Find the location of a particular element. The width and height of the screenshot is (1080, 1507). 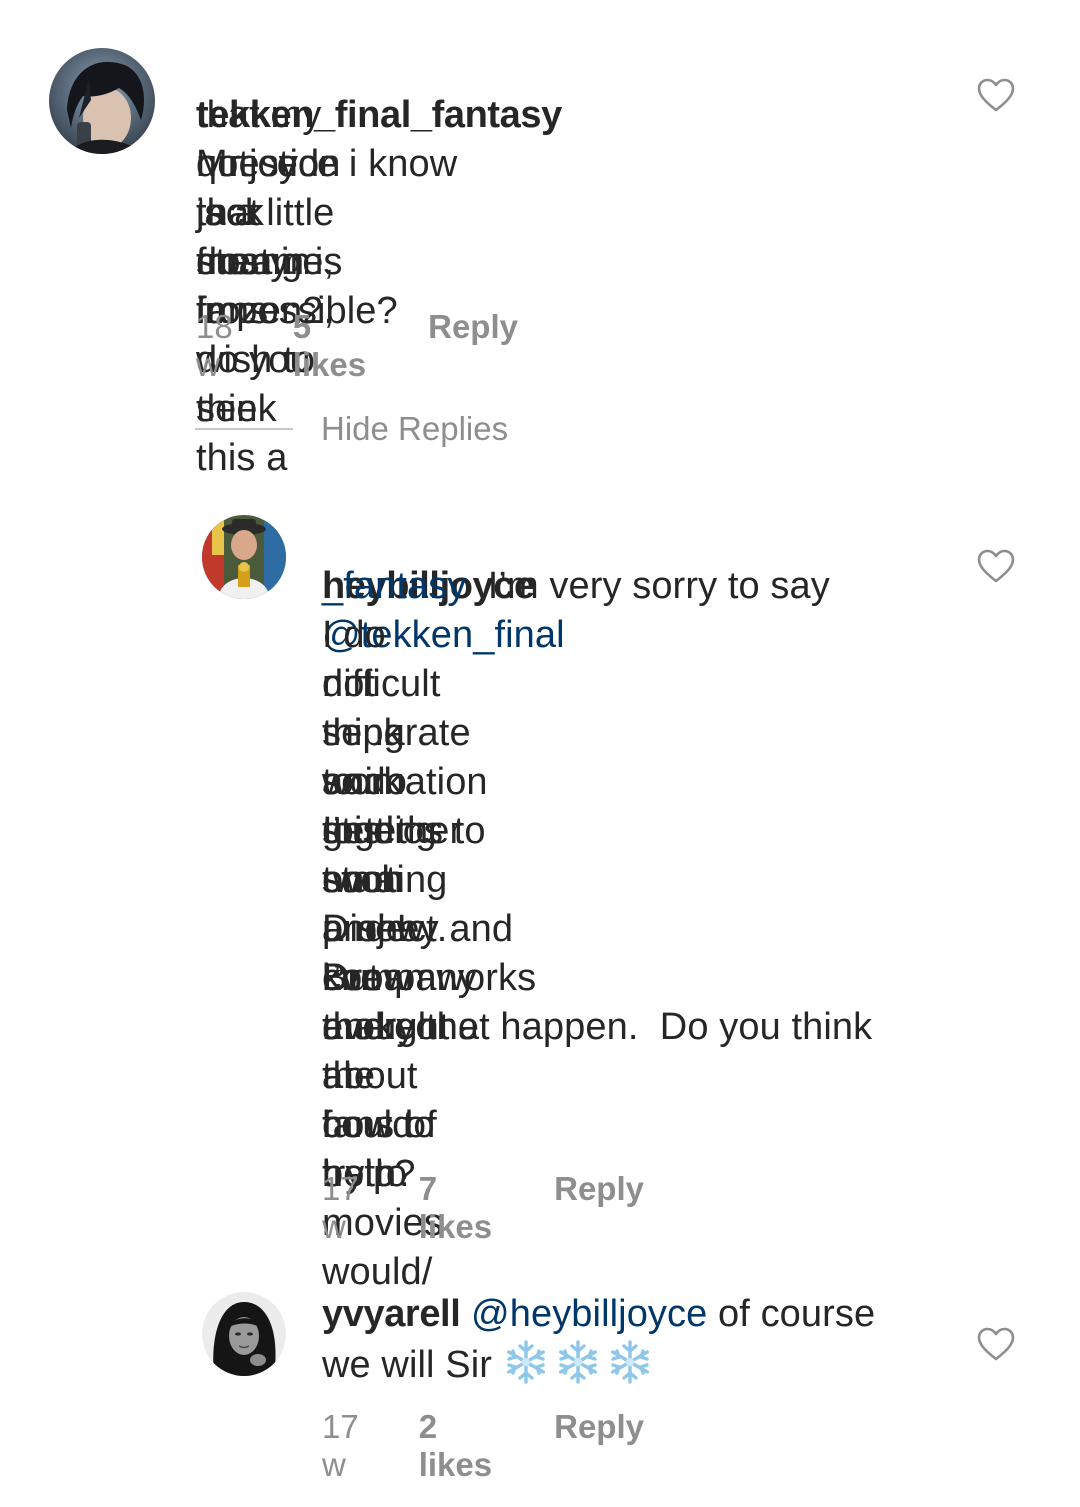

comment-likes: 5 likes is located at coordinates (329, 346).